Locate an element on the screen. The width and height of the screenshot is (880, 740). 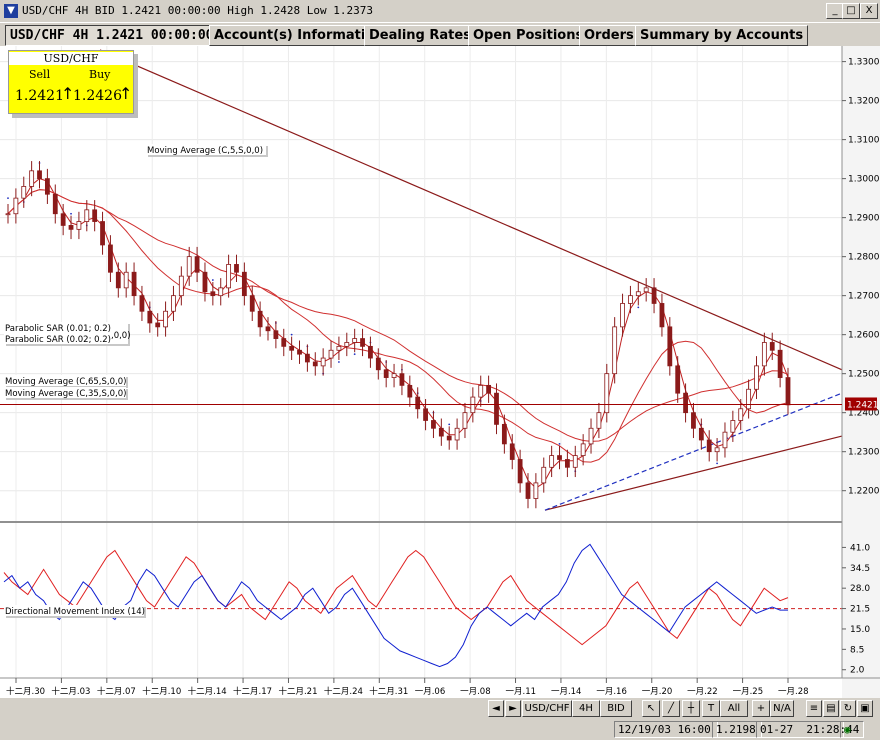
lock-icon: ▣ is located at coordinates (865, 708).